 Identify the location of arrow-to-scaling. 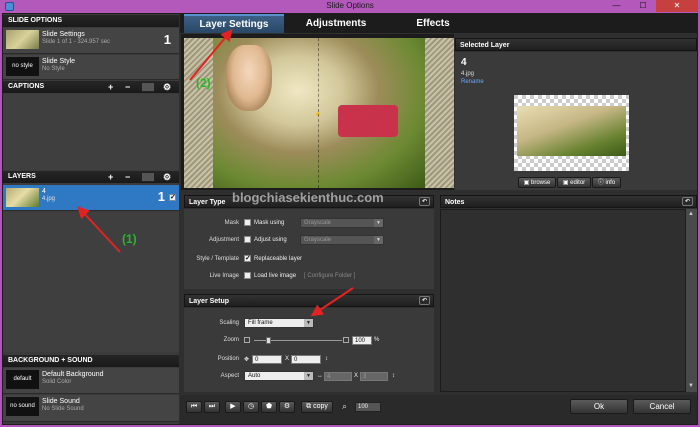
(332, 302).